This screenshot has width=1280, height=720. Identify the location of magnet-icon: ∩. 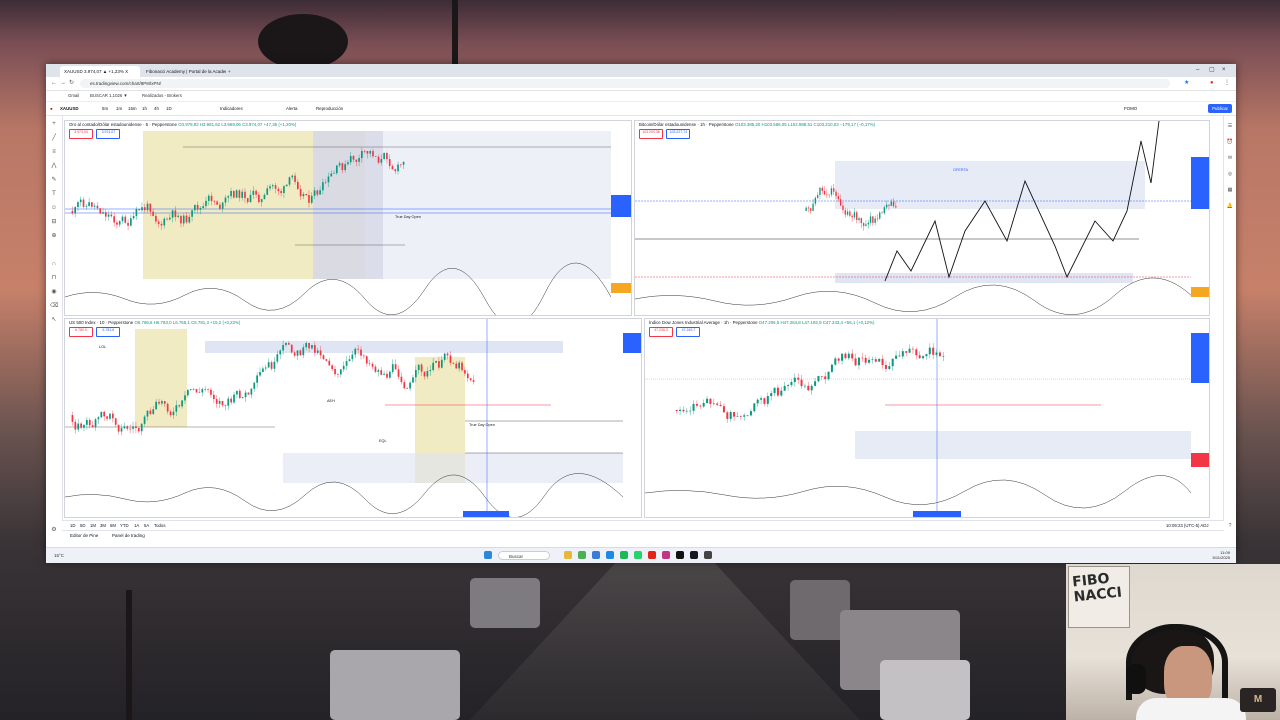
(54, 264).